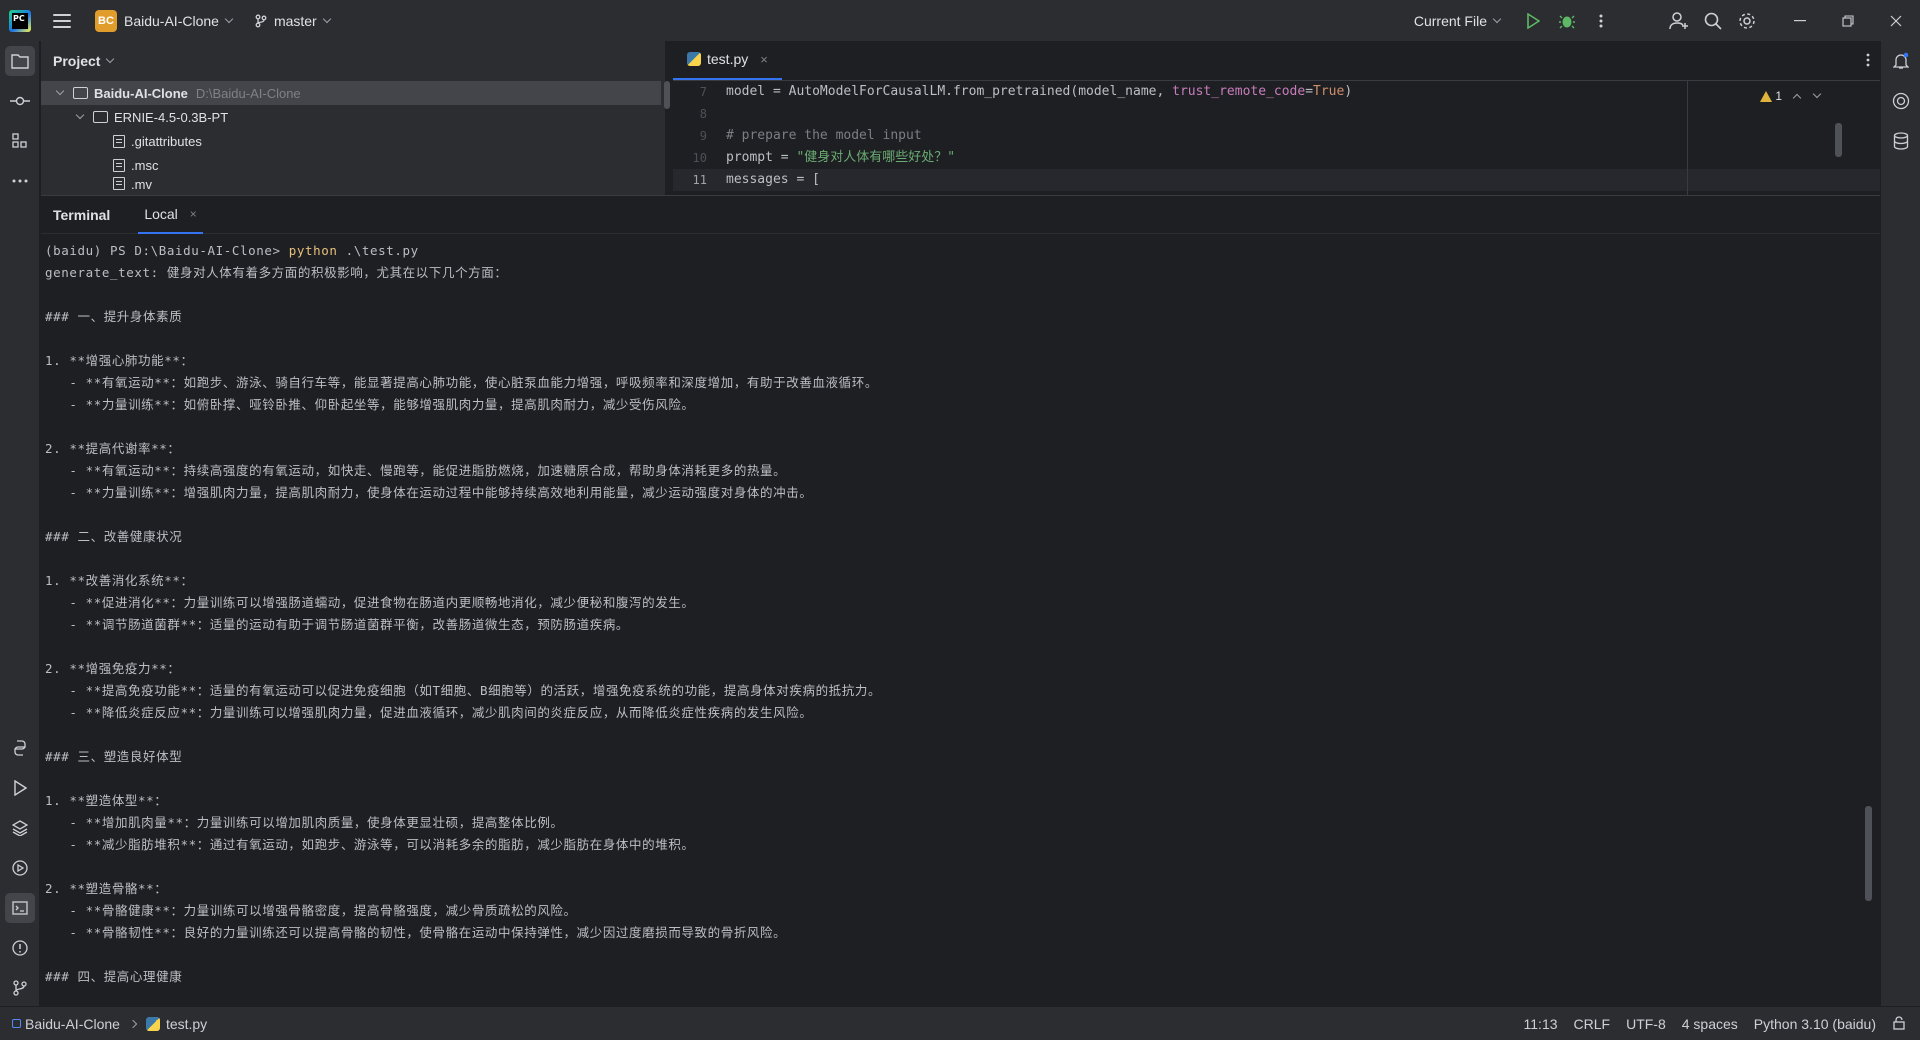  What do you see at coordinates (351, 93) in the screenshot?
I see `tree-item-root: Baidu-AI-Clone D:\Baidu-AI-Clone` at bounding box center [351, 93].